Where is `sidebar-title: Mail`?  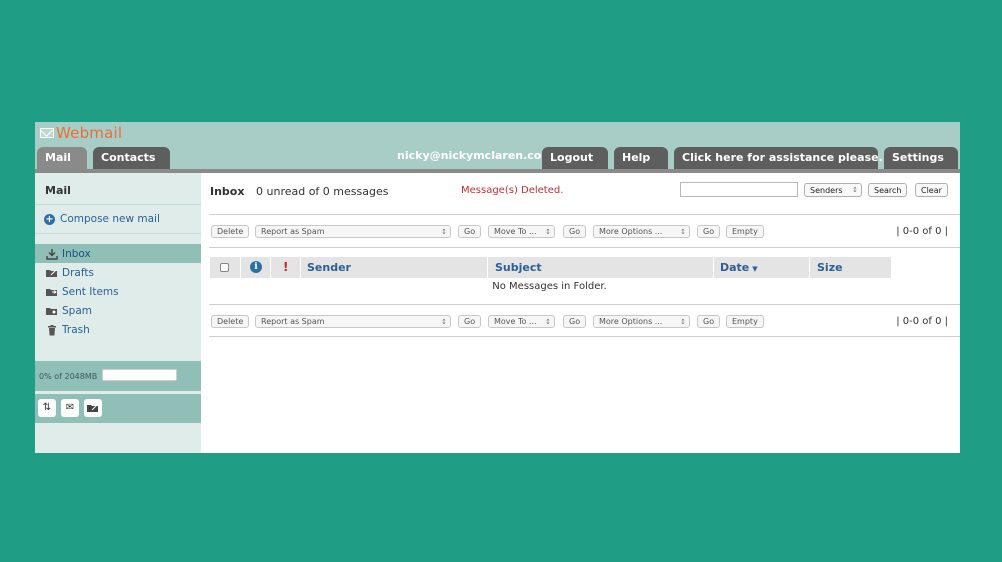 sidebar-title: Mail is located at coordinates (58, 190).